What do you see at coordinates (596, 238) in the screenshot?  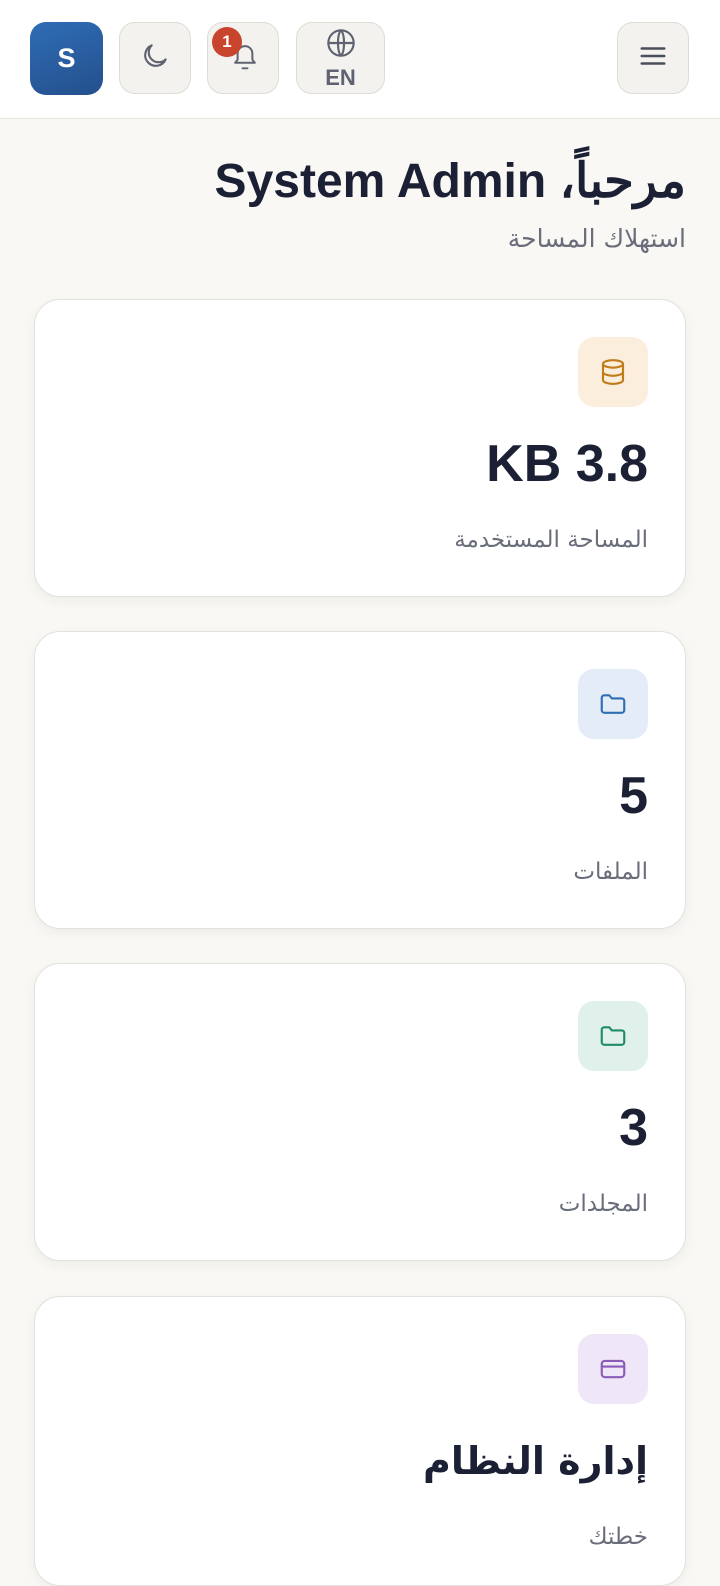 I see `page-subtitle: استهلاك المساحة` at bounding box center [596, 238].